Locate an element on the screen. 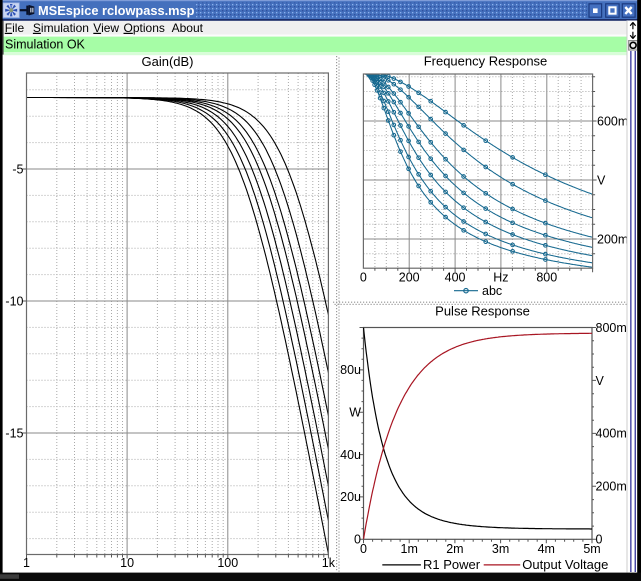 This screenshot has height=581, width=641. svg-text: 80u is located at coordinates (350, 370).